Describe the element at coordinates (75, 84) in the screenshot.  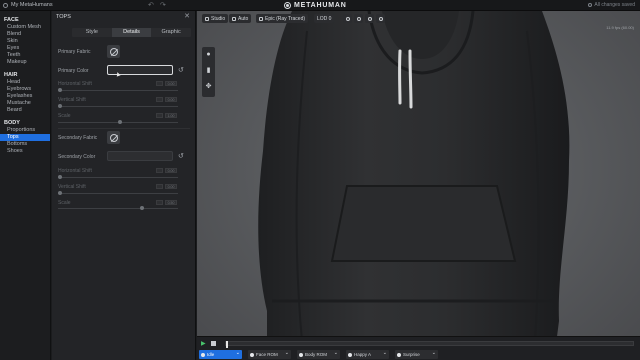
I see `horizontal-shift-label: Horizontal Shift` at that location.